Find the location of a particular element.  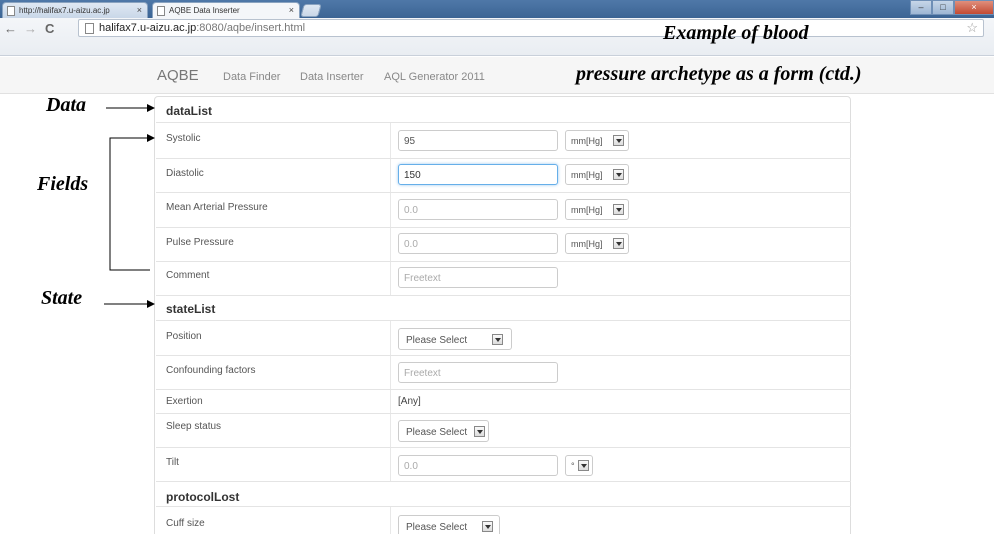

annotation-title-line1: Example of blood is located at coordinates (736, 33).